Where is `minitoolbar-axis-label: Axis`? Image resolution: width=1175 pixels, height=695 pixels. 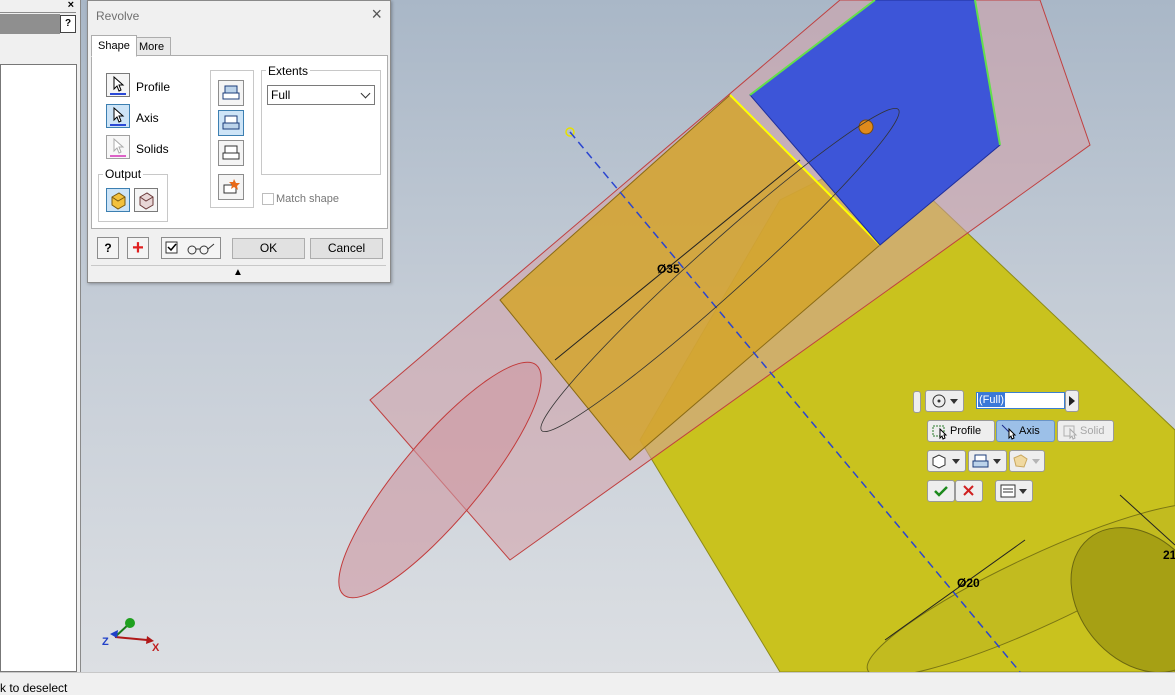
minitoolbar-axis-label: Axis is located at coordinates (1029, 431).